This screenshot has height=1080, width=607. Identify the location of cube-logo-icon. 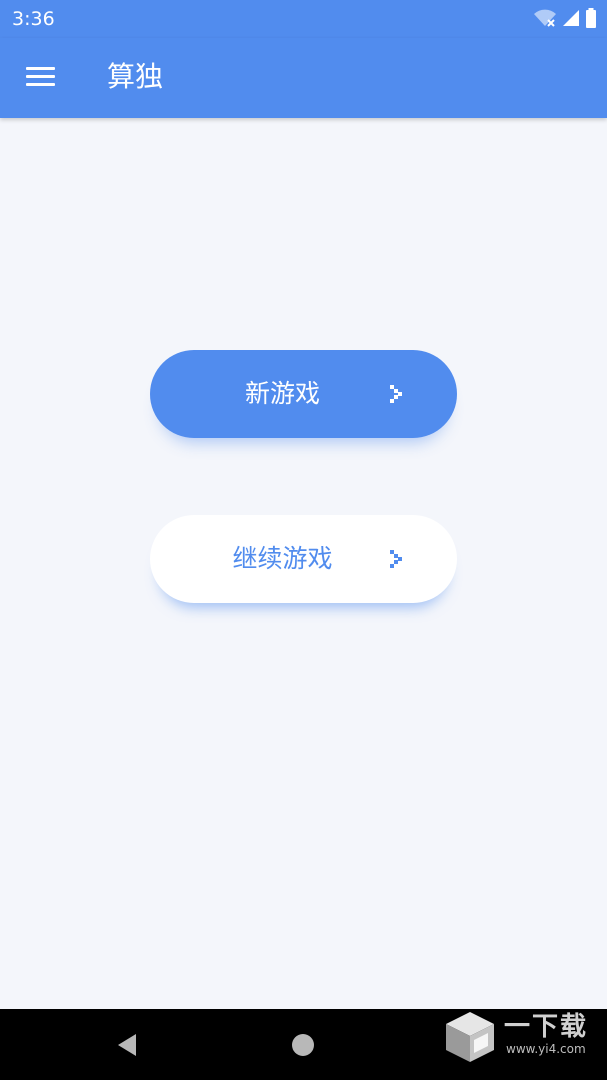
(470, 1037).